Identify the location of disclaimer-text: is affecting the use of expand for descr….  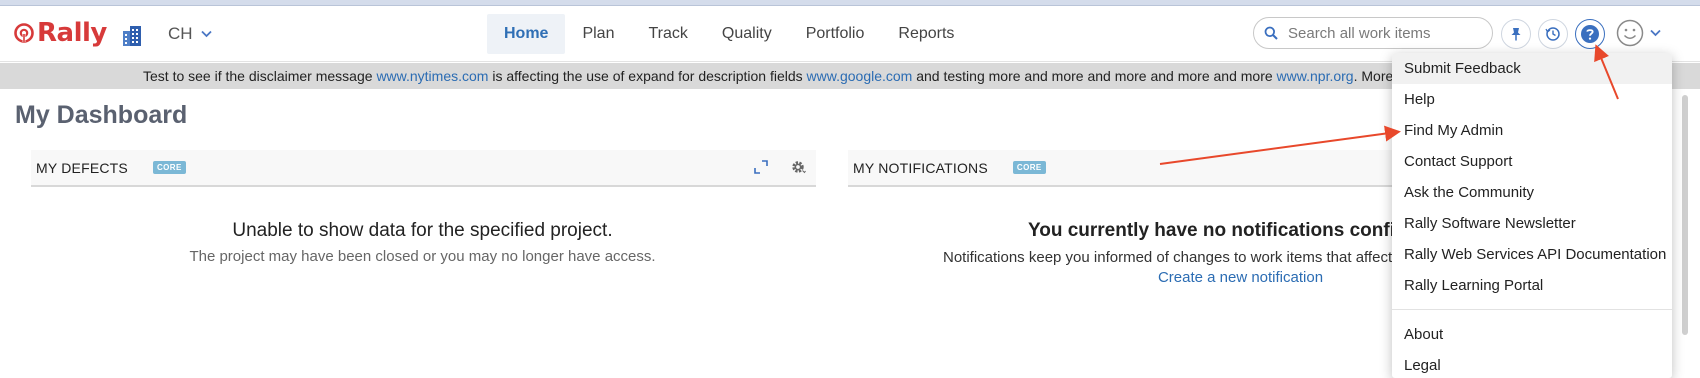
(647, 76).